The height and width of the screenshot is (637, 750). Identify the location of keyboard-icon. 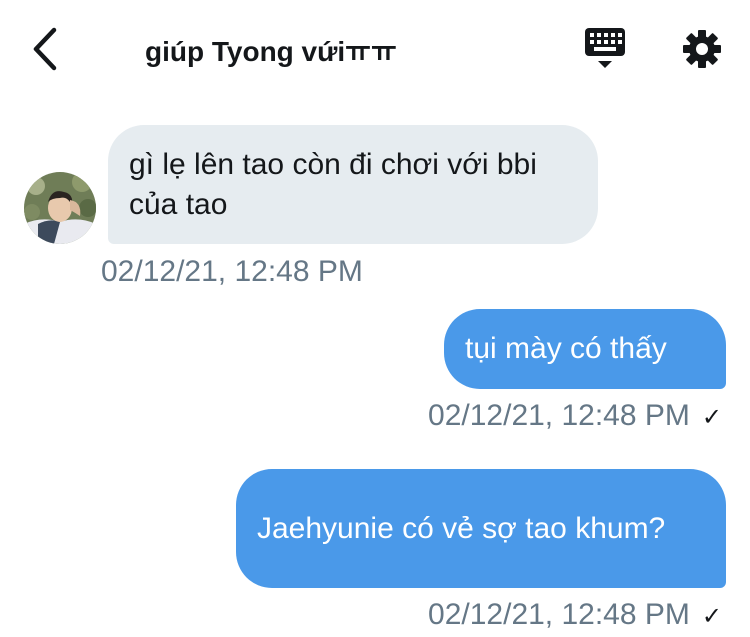
(605, 48).